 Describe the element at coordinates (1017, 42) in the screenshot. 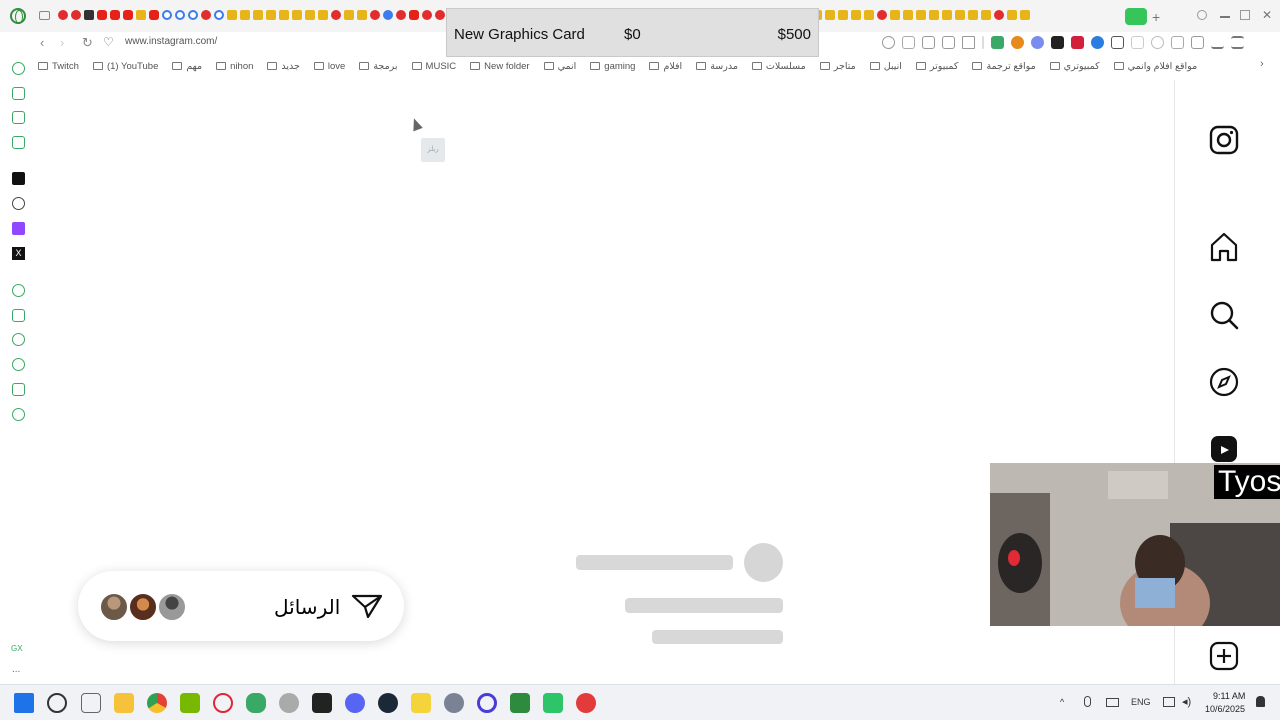

I see `extension-orange-icon` at that location.